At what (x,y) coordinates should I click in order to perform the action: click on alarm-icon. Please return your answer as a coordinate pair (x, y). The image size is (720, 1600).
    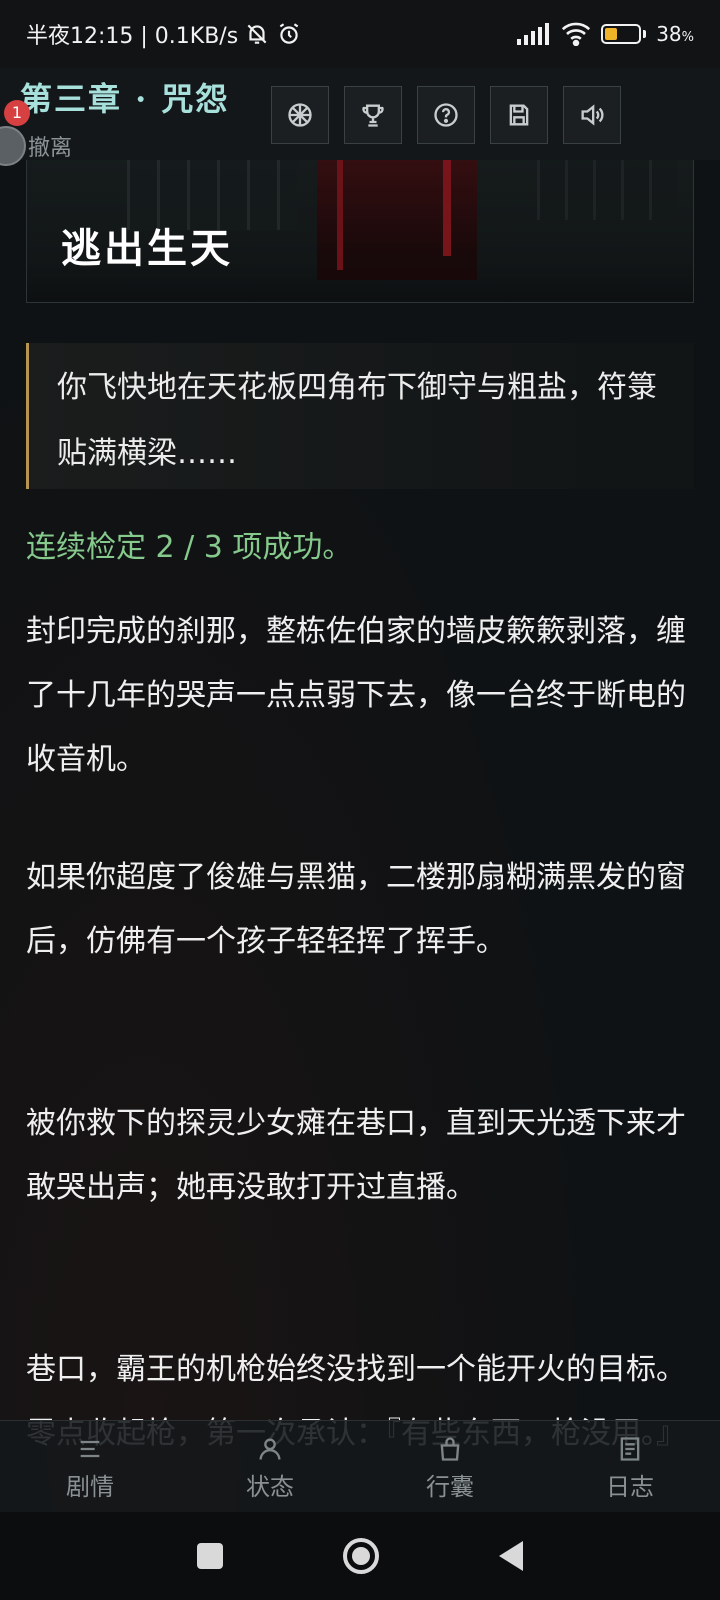
    Looking at the image, I should click on (289, 33).